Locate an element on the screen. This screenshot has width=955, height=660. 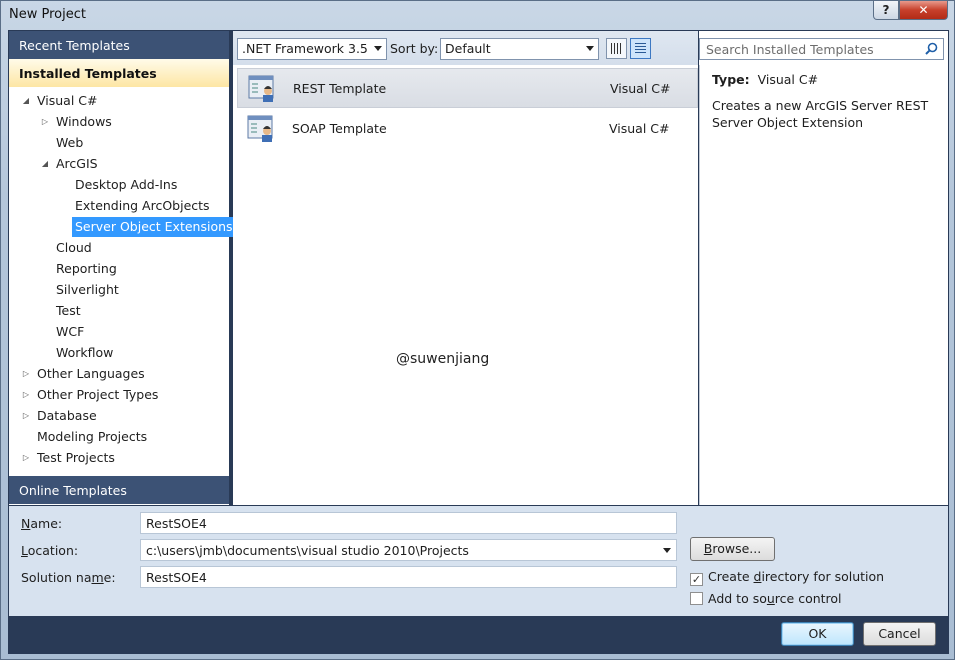
tree-item-arcgis: ArcGIS is located at coordinates (77, 164).